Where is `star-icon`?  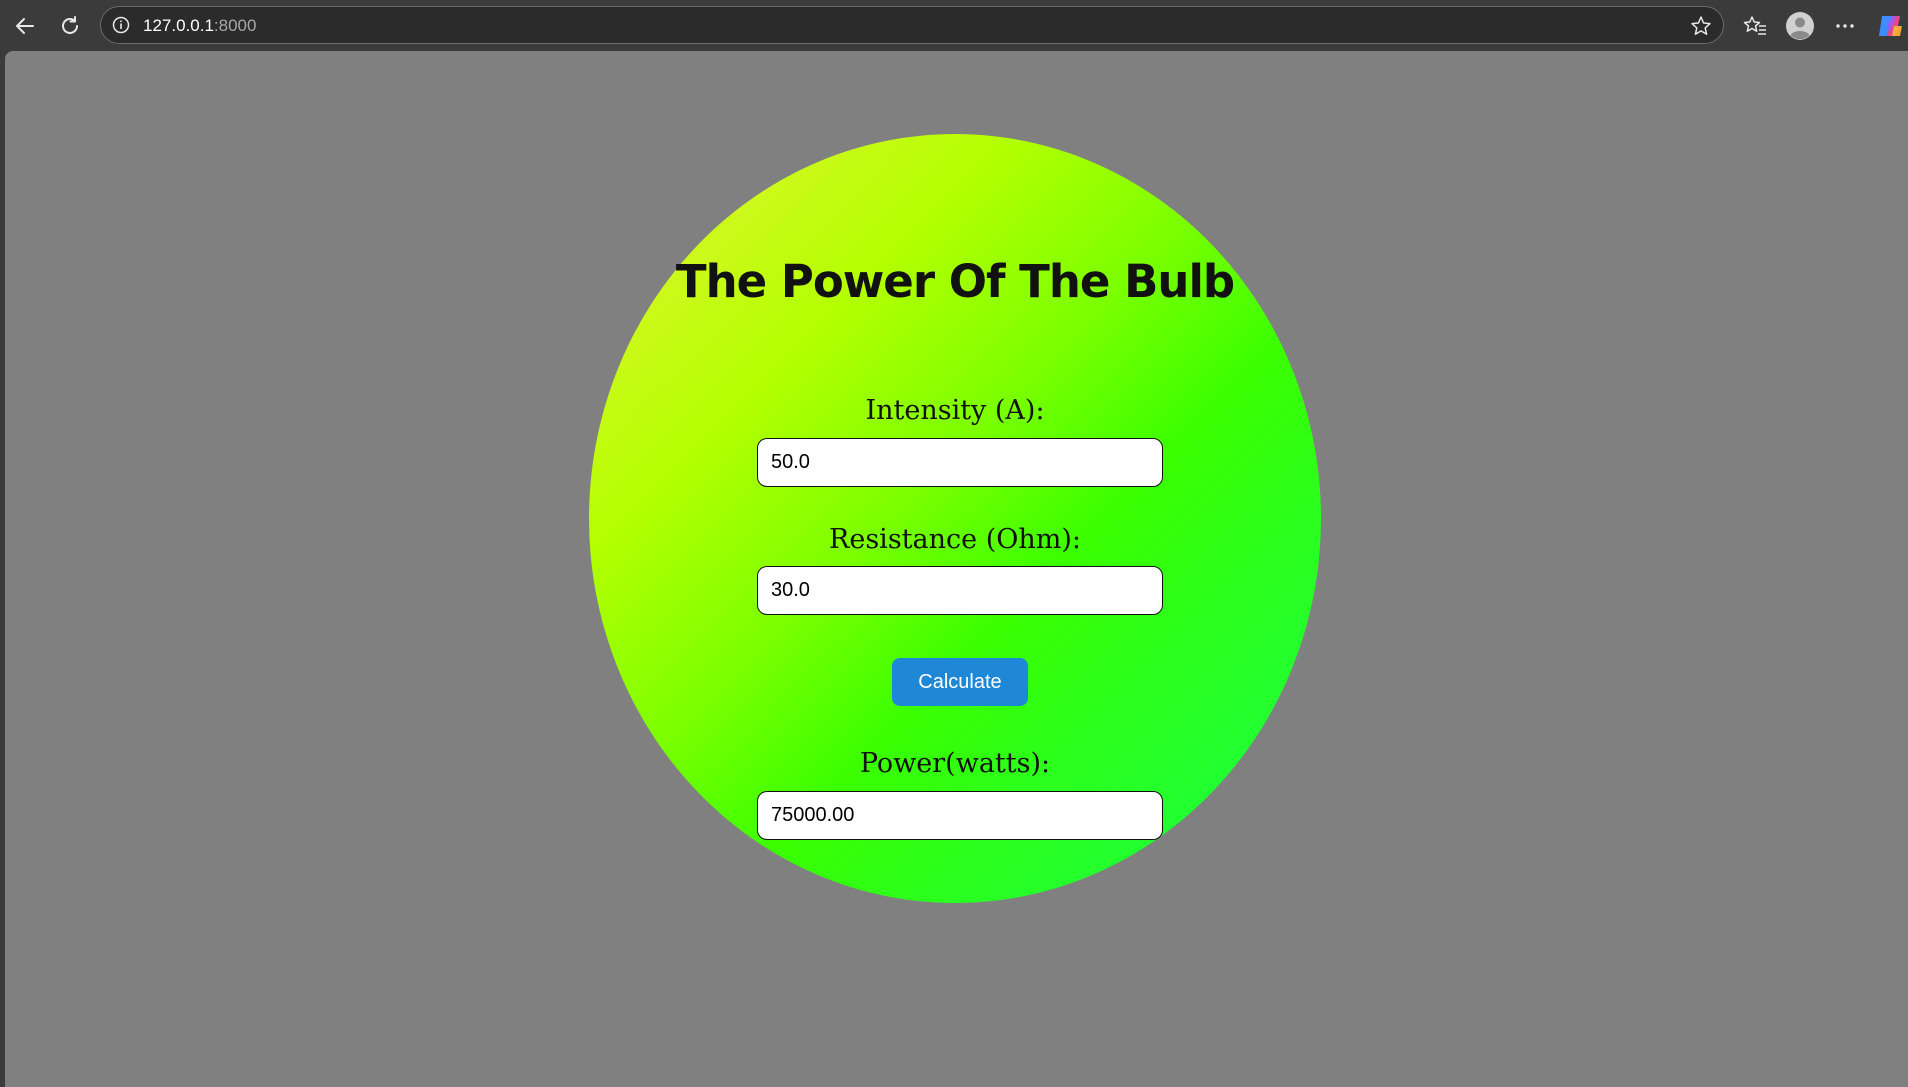
star-icon is located at coordinates (1701, 26).